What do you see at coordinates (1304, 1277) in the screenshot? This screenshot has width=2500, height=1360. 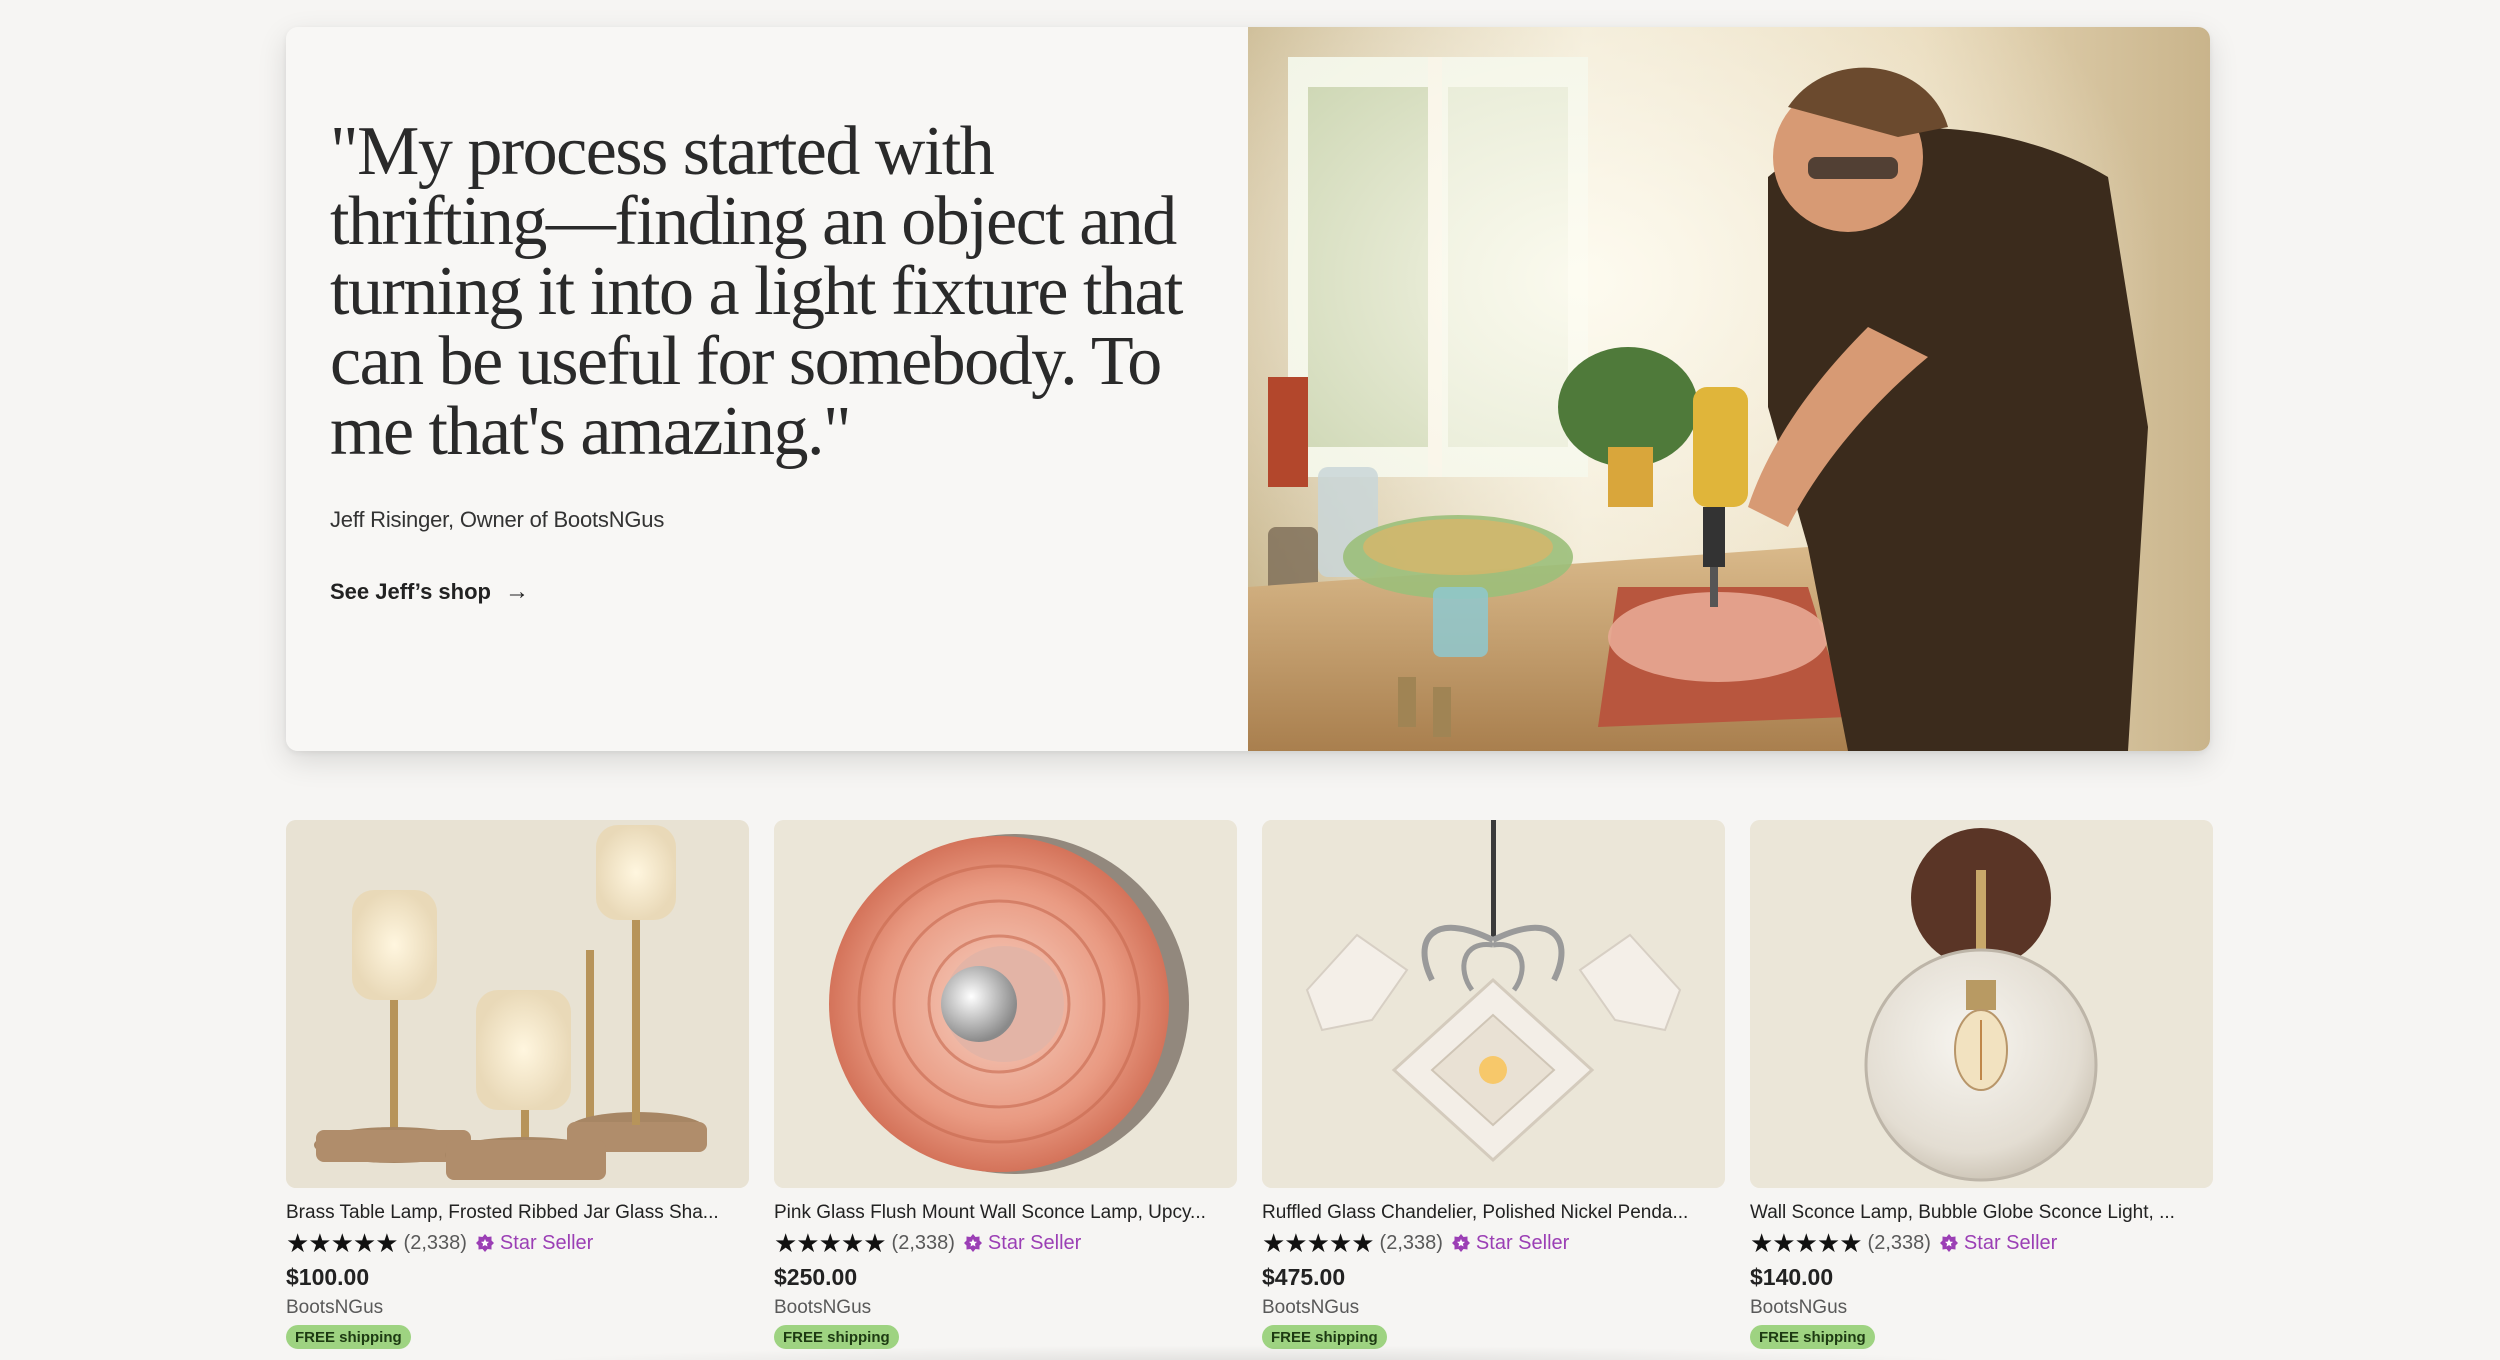 I see `listing-price: $475.00` at bounding box center [1304, 1277].